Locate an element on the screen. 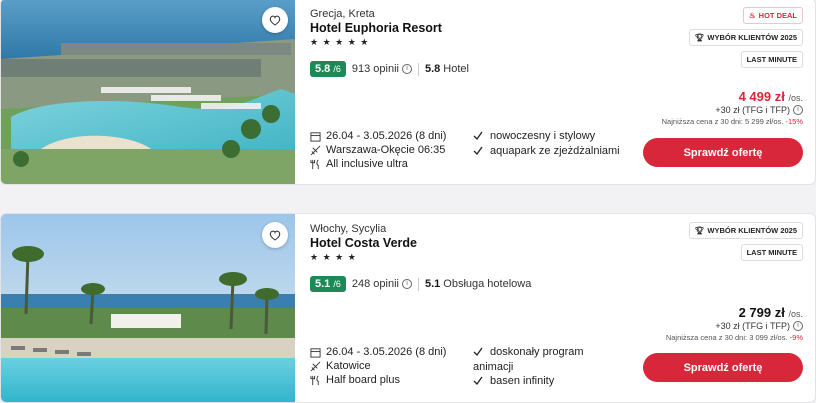 The width and height of the screenshot is (816, 403). hotel-name: Hotel Costa Verde is located at coordinates (363, 243).